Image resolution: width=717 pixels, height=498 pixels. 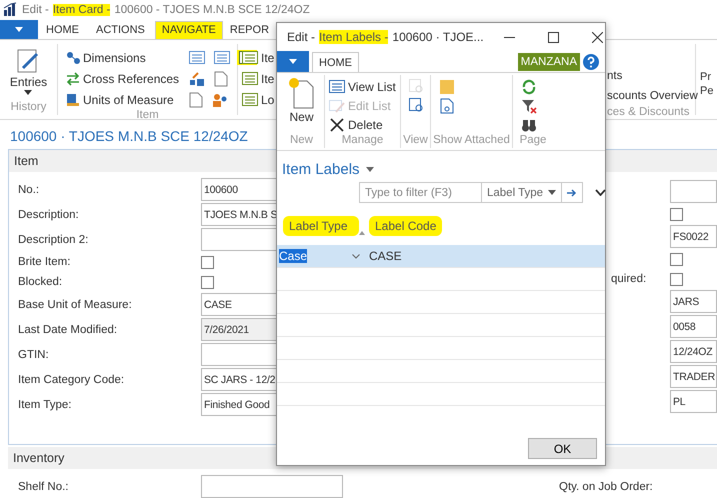 I want to click on page-title: 100600 · TJOES M.N.B SCE 12/24OZ, so click(x=129, y=136).